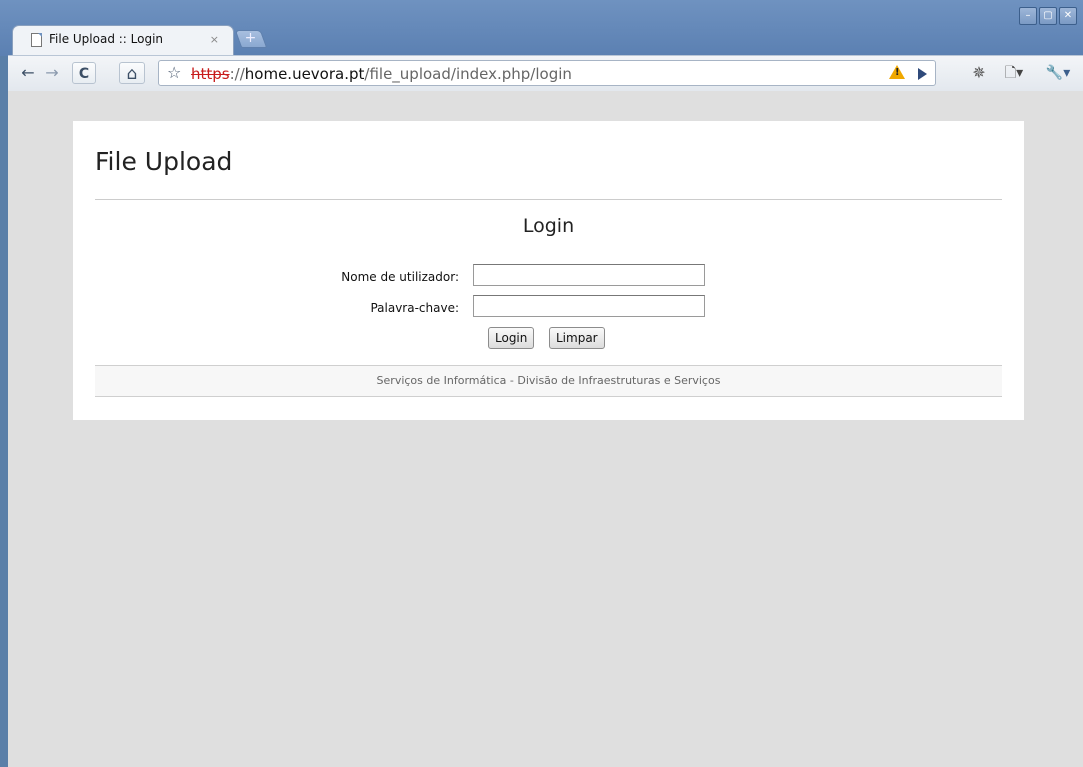  Describe the element at coordinates (897, 72) in the screenshot. I see `warning-icon` at that location.